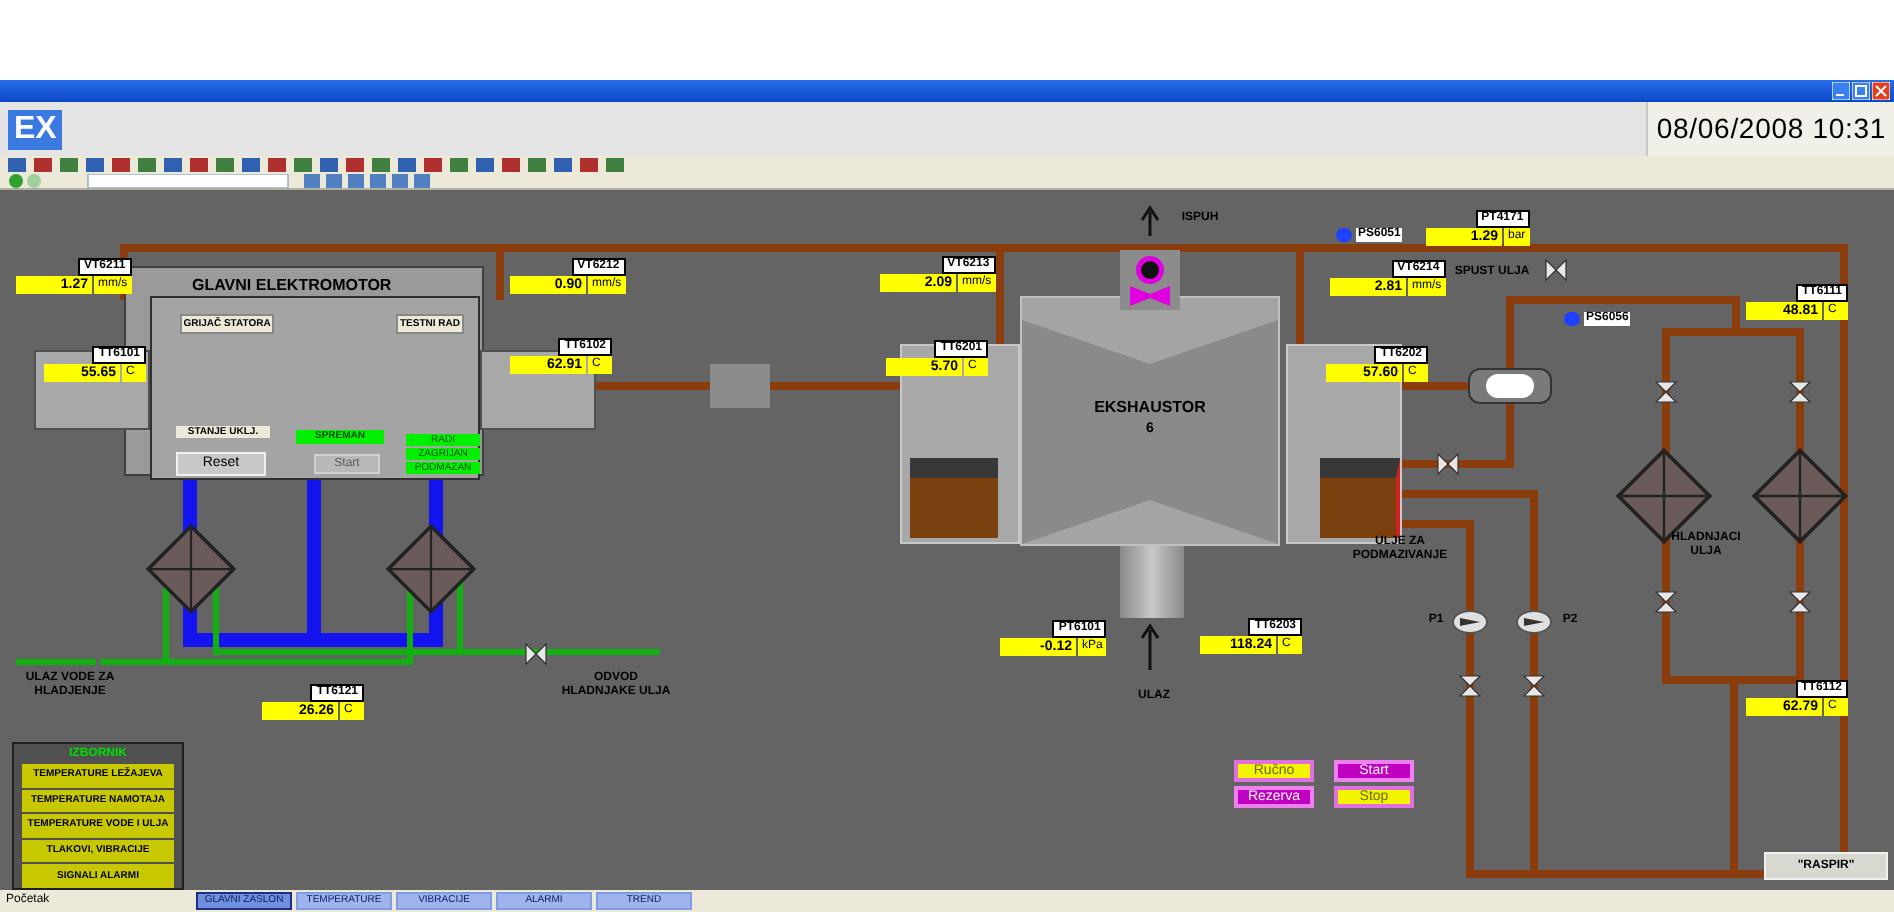 The height and width of the screenshot is (912, 1894). What do you see at coordinates (292, 286) in the screenshot?
I see `motor-title: GLAVNI ELEKTROMOTOR` at bounding box center [292, 286].